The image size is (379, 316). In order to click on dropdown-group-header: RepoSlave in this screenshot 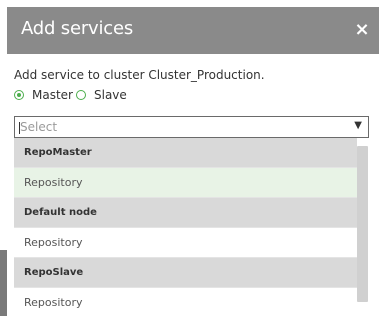, I will do `click(185, 273)`.